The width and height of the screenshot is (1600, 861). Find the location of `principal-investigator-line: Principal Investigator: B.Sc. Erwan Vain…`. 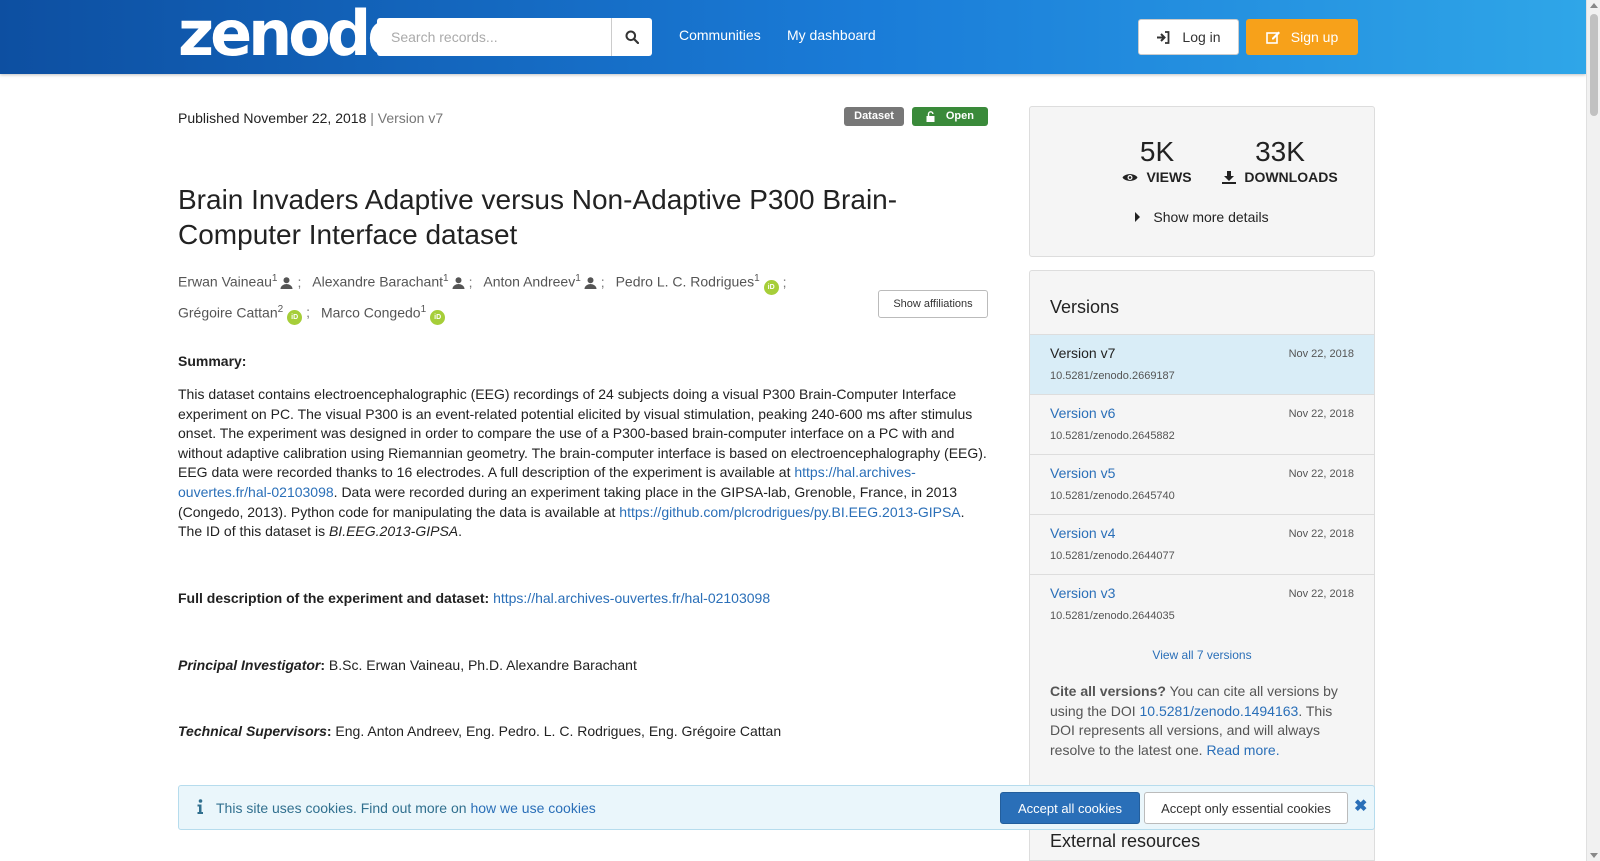

principal-investigator-line: Principal Investigator: B.Sc. Erwan Vain… is located at coordinates (407, 665).